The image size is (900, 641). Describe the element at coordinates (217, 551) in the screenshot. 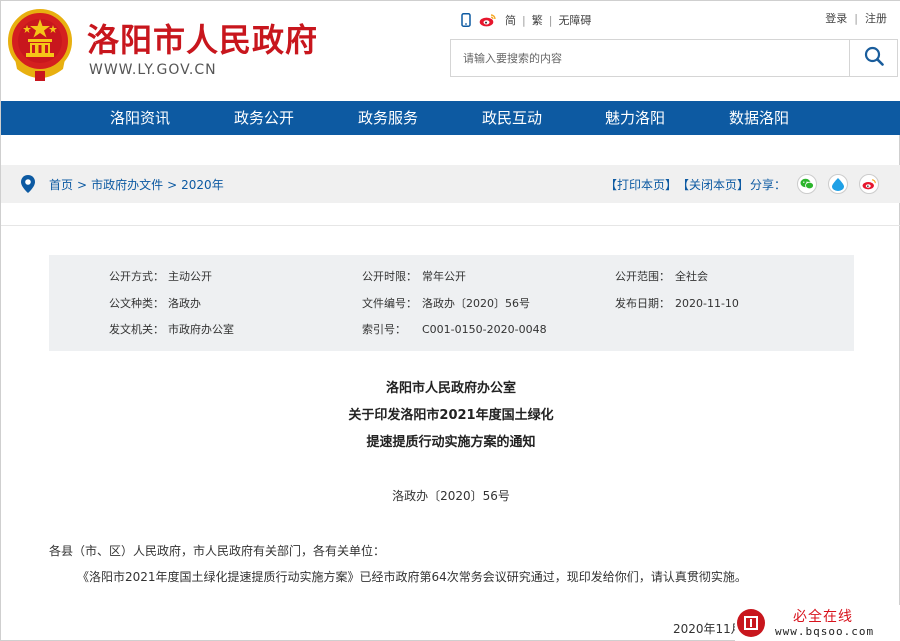

I see `document-salutation: 各县（市、区）人民政府，市人民政府有关部门，各有关单位：` at that location.